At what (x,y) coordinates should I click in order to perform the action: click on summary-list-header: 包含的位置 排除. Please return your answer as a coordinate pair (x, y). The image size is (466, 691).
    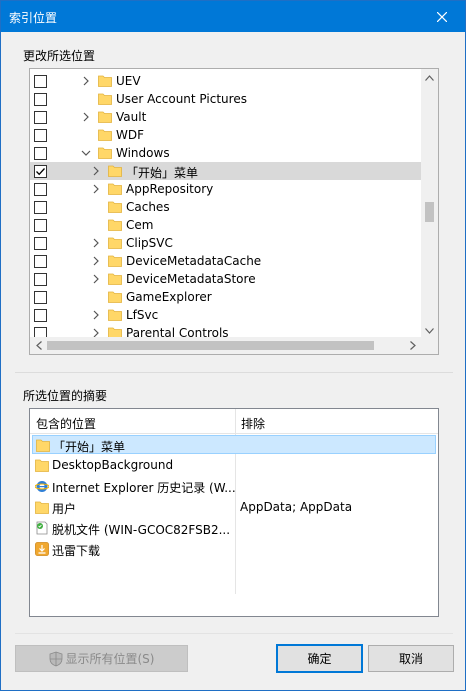
    Looking at the image, I should click on (234, 421).